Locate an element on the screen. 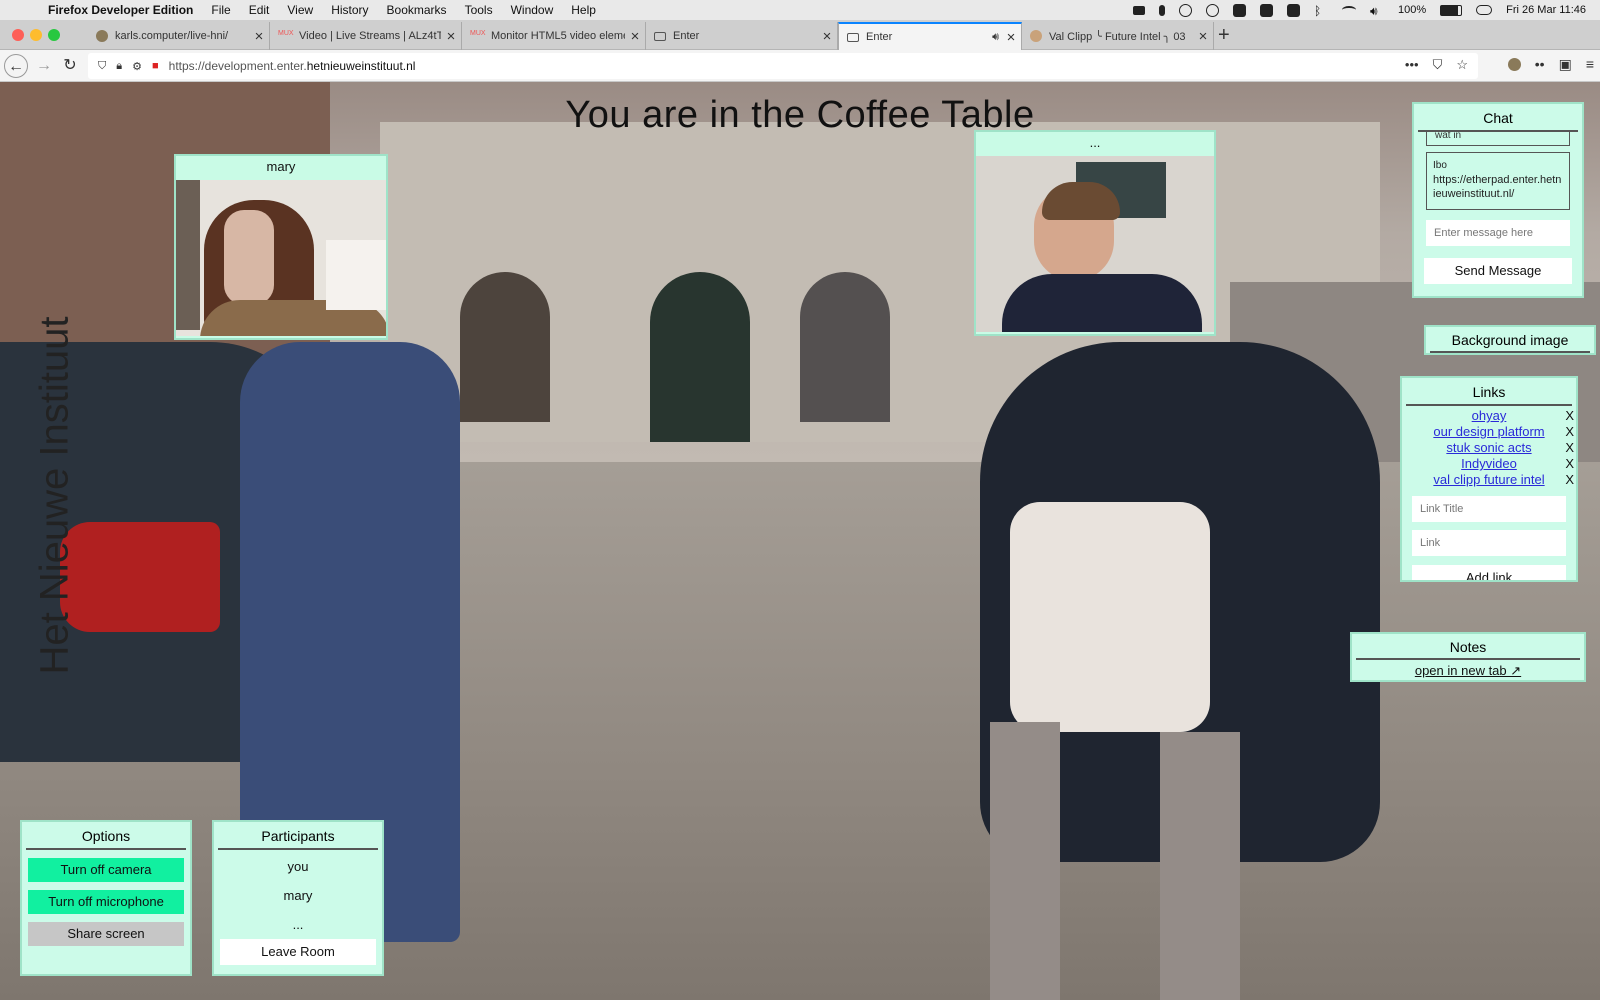 This screenshot has height=1000, width=1600. link-item: Indyvideo X is located at coordinates (1489, 464).